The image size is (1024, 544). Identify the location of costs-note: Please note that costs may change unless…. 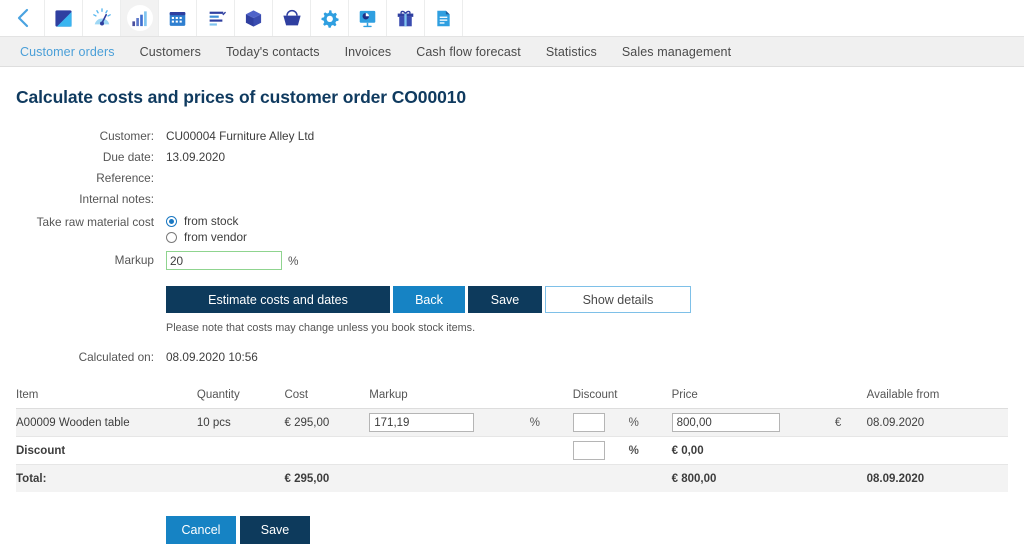
(321, 328).